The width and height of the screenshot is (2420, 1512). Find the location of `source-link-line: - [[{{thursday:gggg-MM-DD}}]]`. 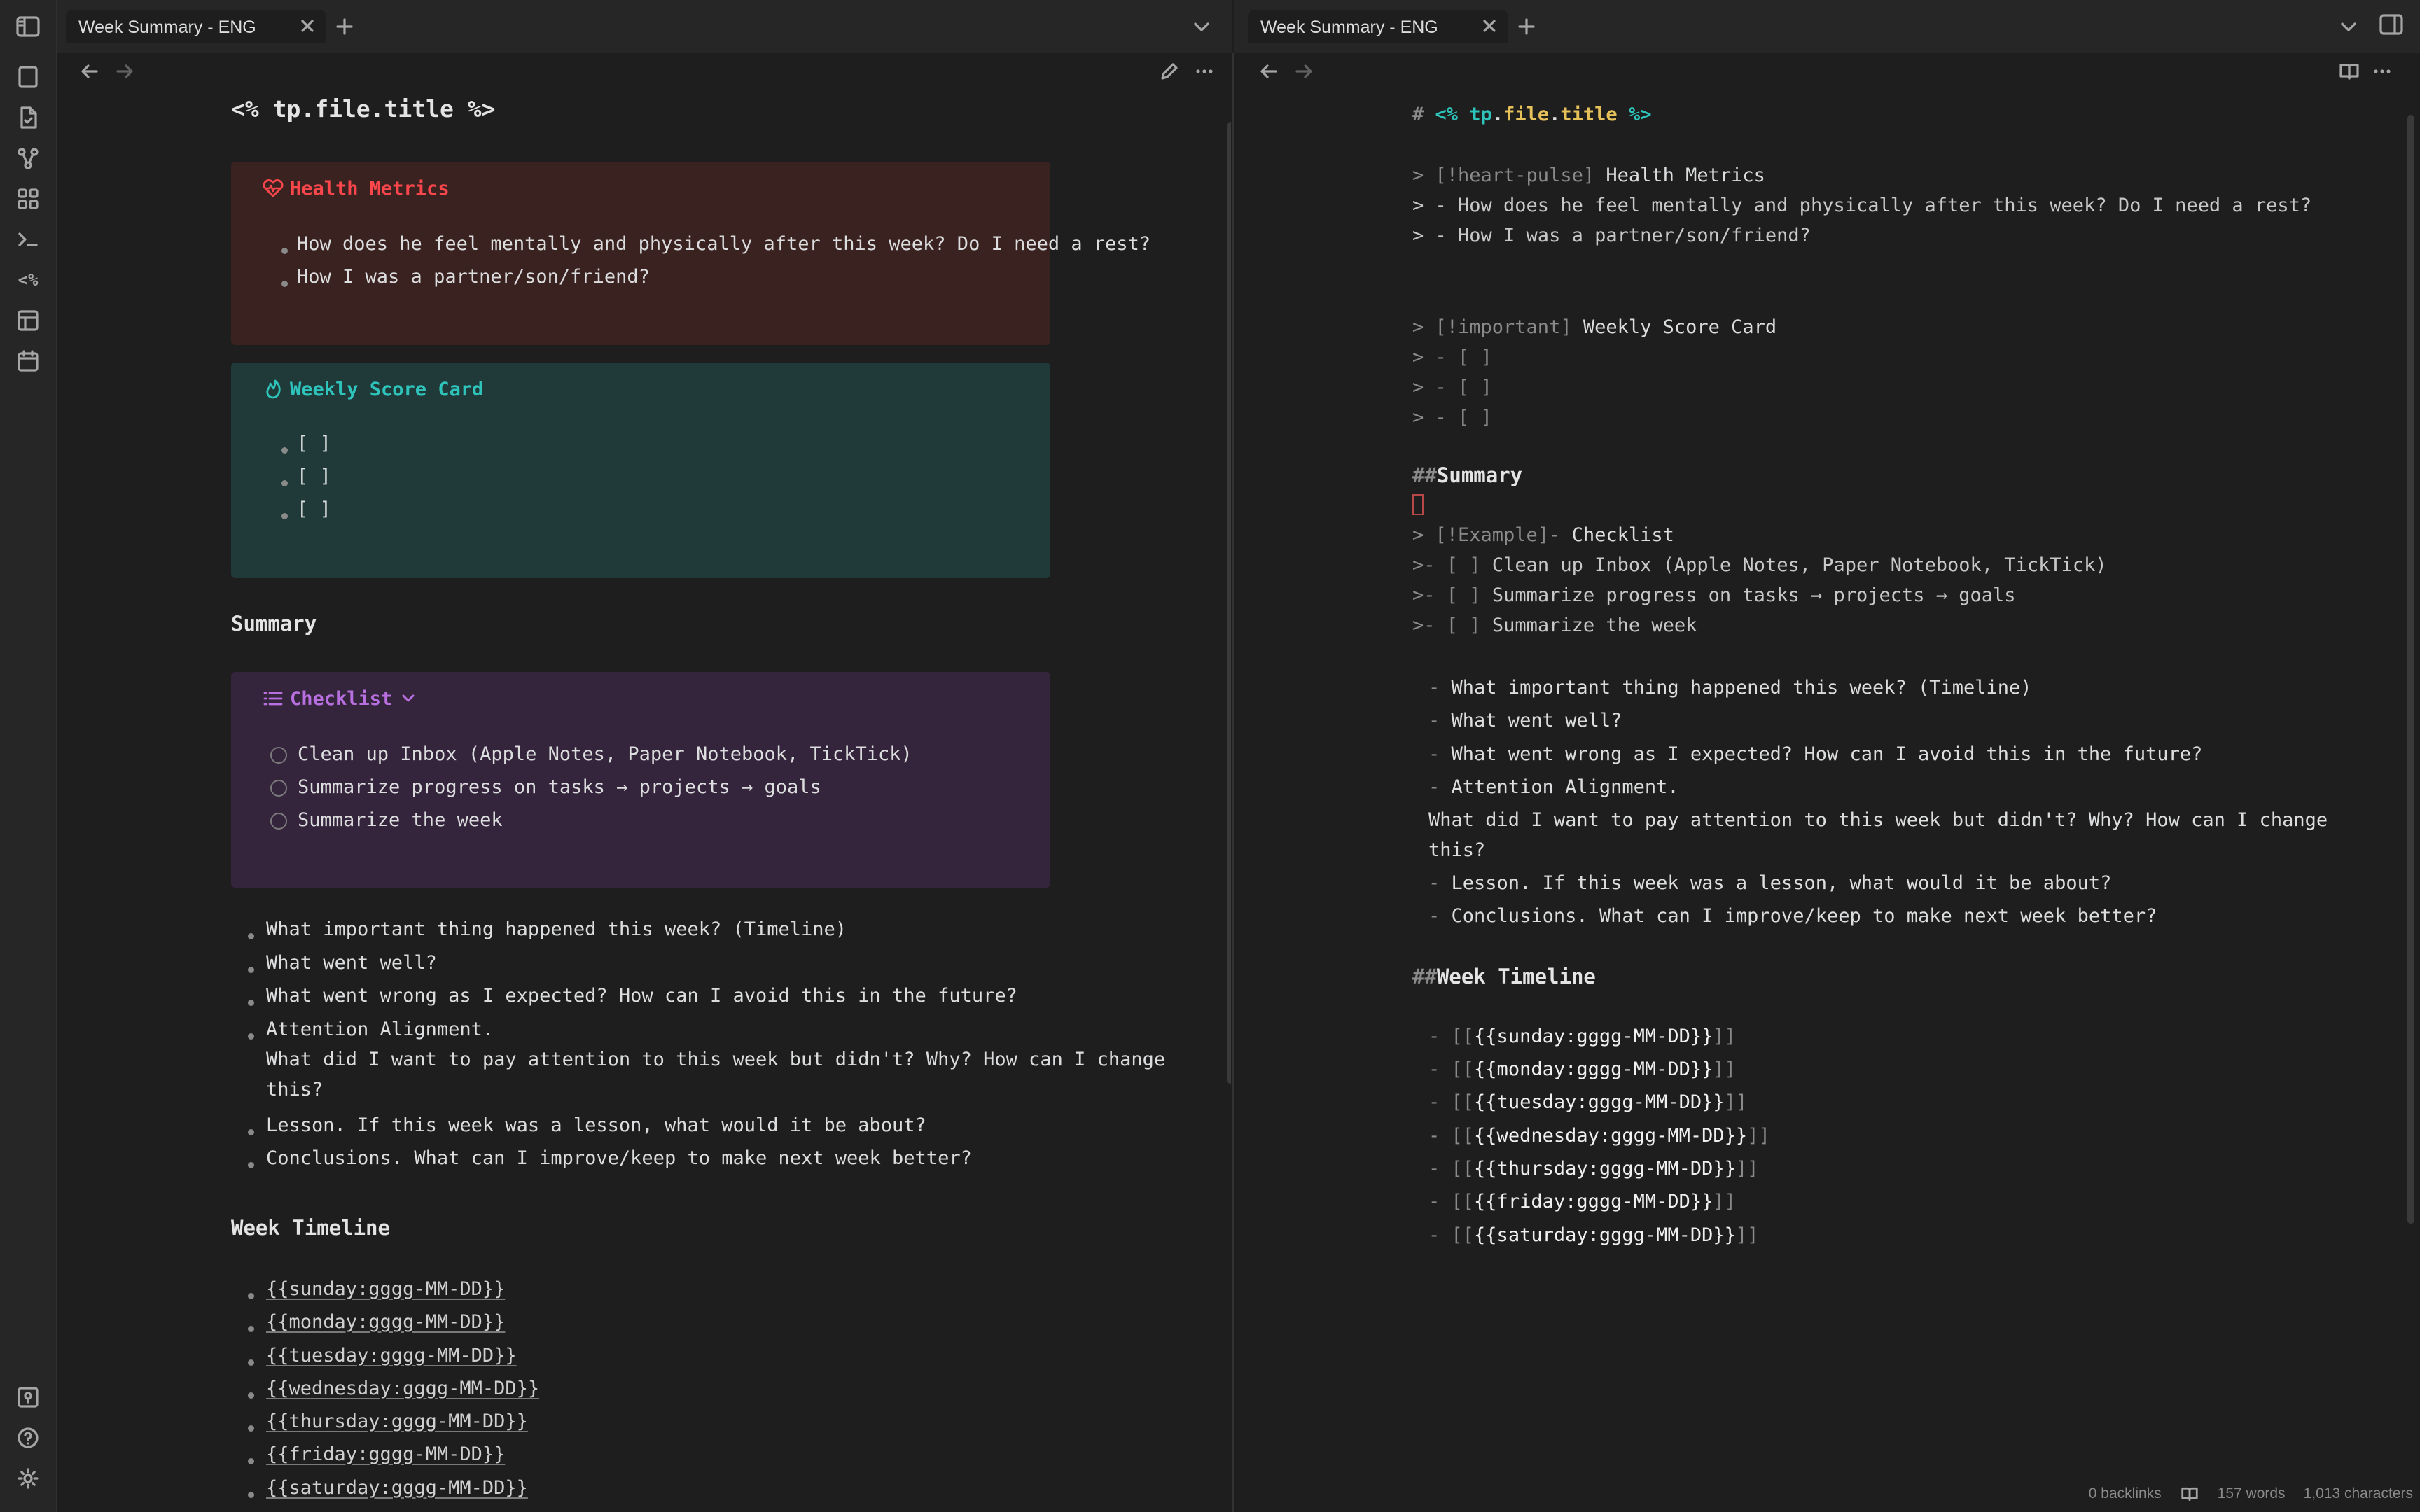

source-link-line: - [[{{thursday:gggg-MM-DD}}]] is located at coordinates (1593, 1169).